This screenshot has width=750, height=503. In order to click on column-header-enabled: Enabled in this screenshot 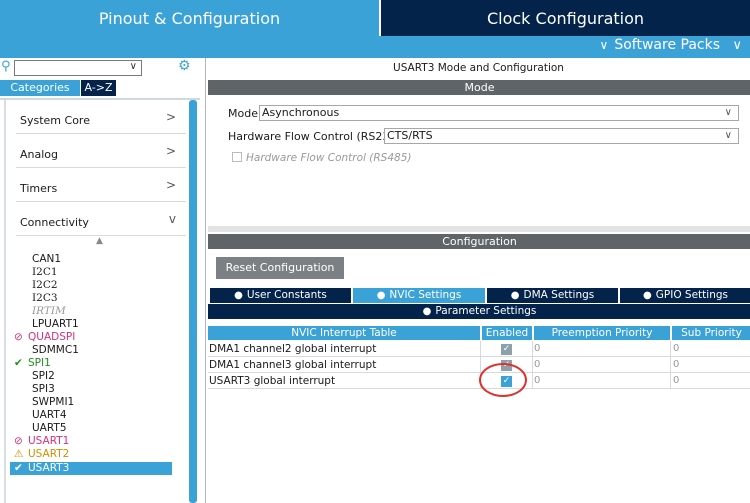, I will do `click(507, 333)`.